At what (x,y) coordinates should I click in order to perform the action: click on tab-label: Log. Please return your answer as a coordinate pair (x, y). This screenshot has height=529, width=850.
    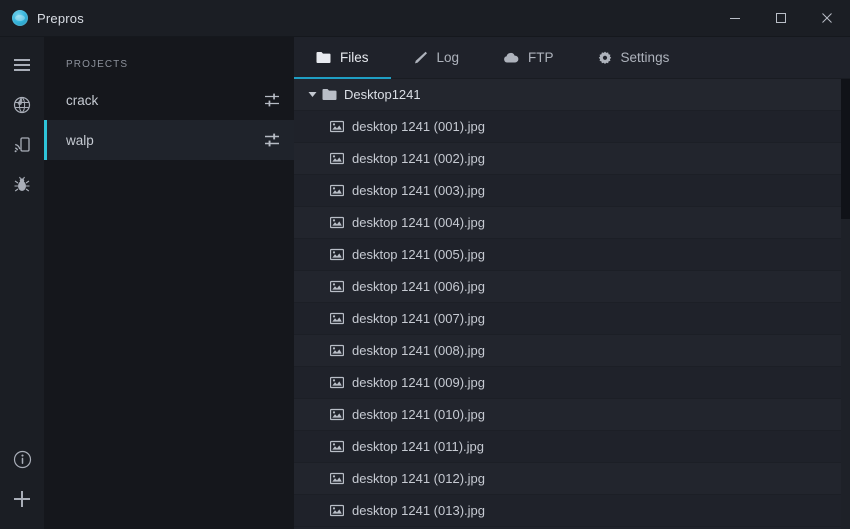
    Looking at the image, I should click on (448, 57).